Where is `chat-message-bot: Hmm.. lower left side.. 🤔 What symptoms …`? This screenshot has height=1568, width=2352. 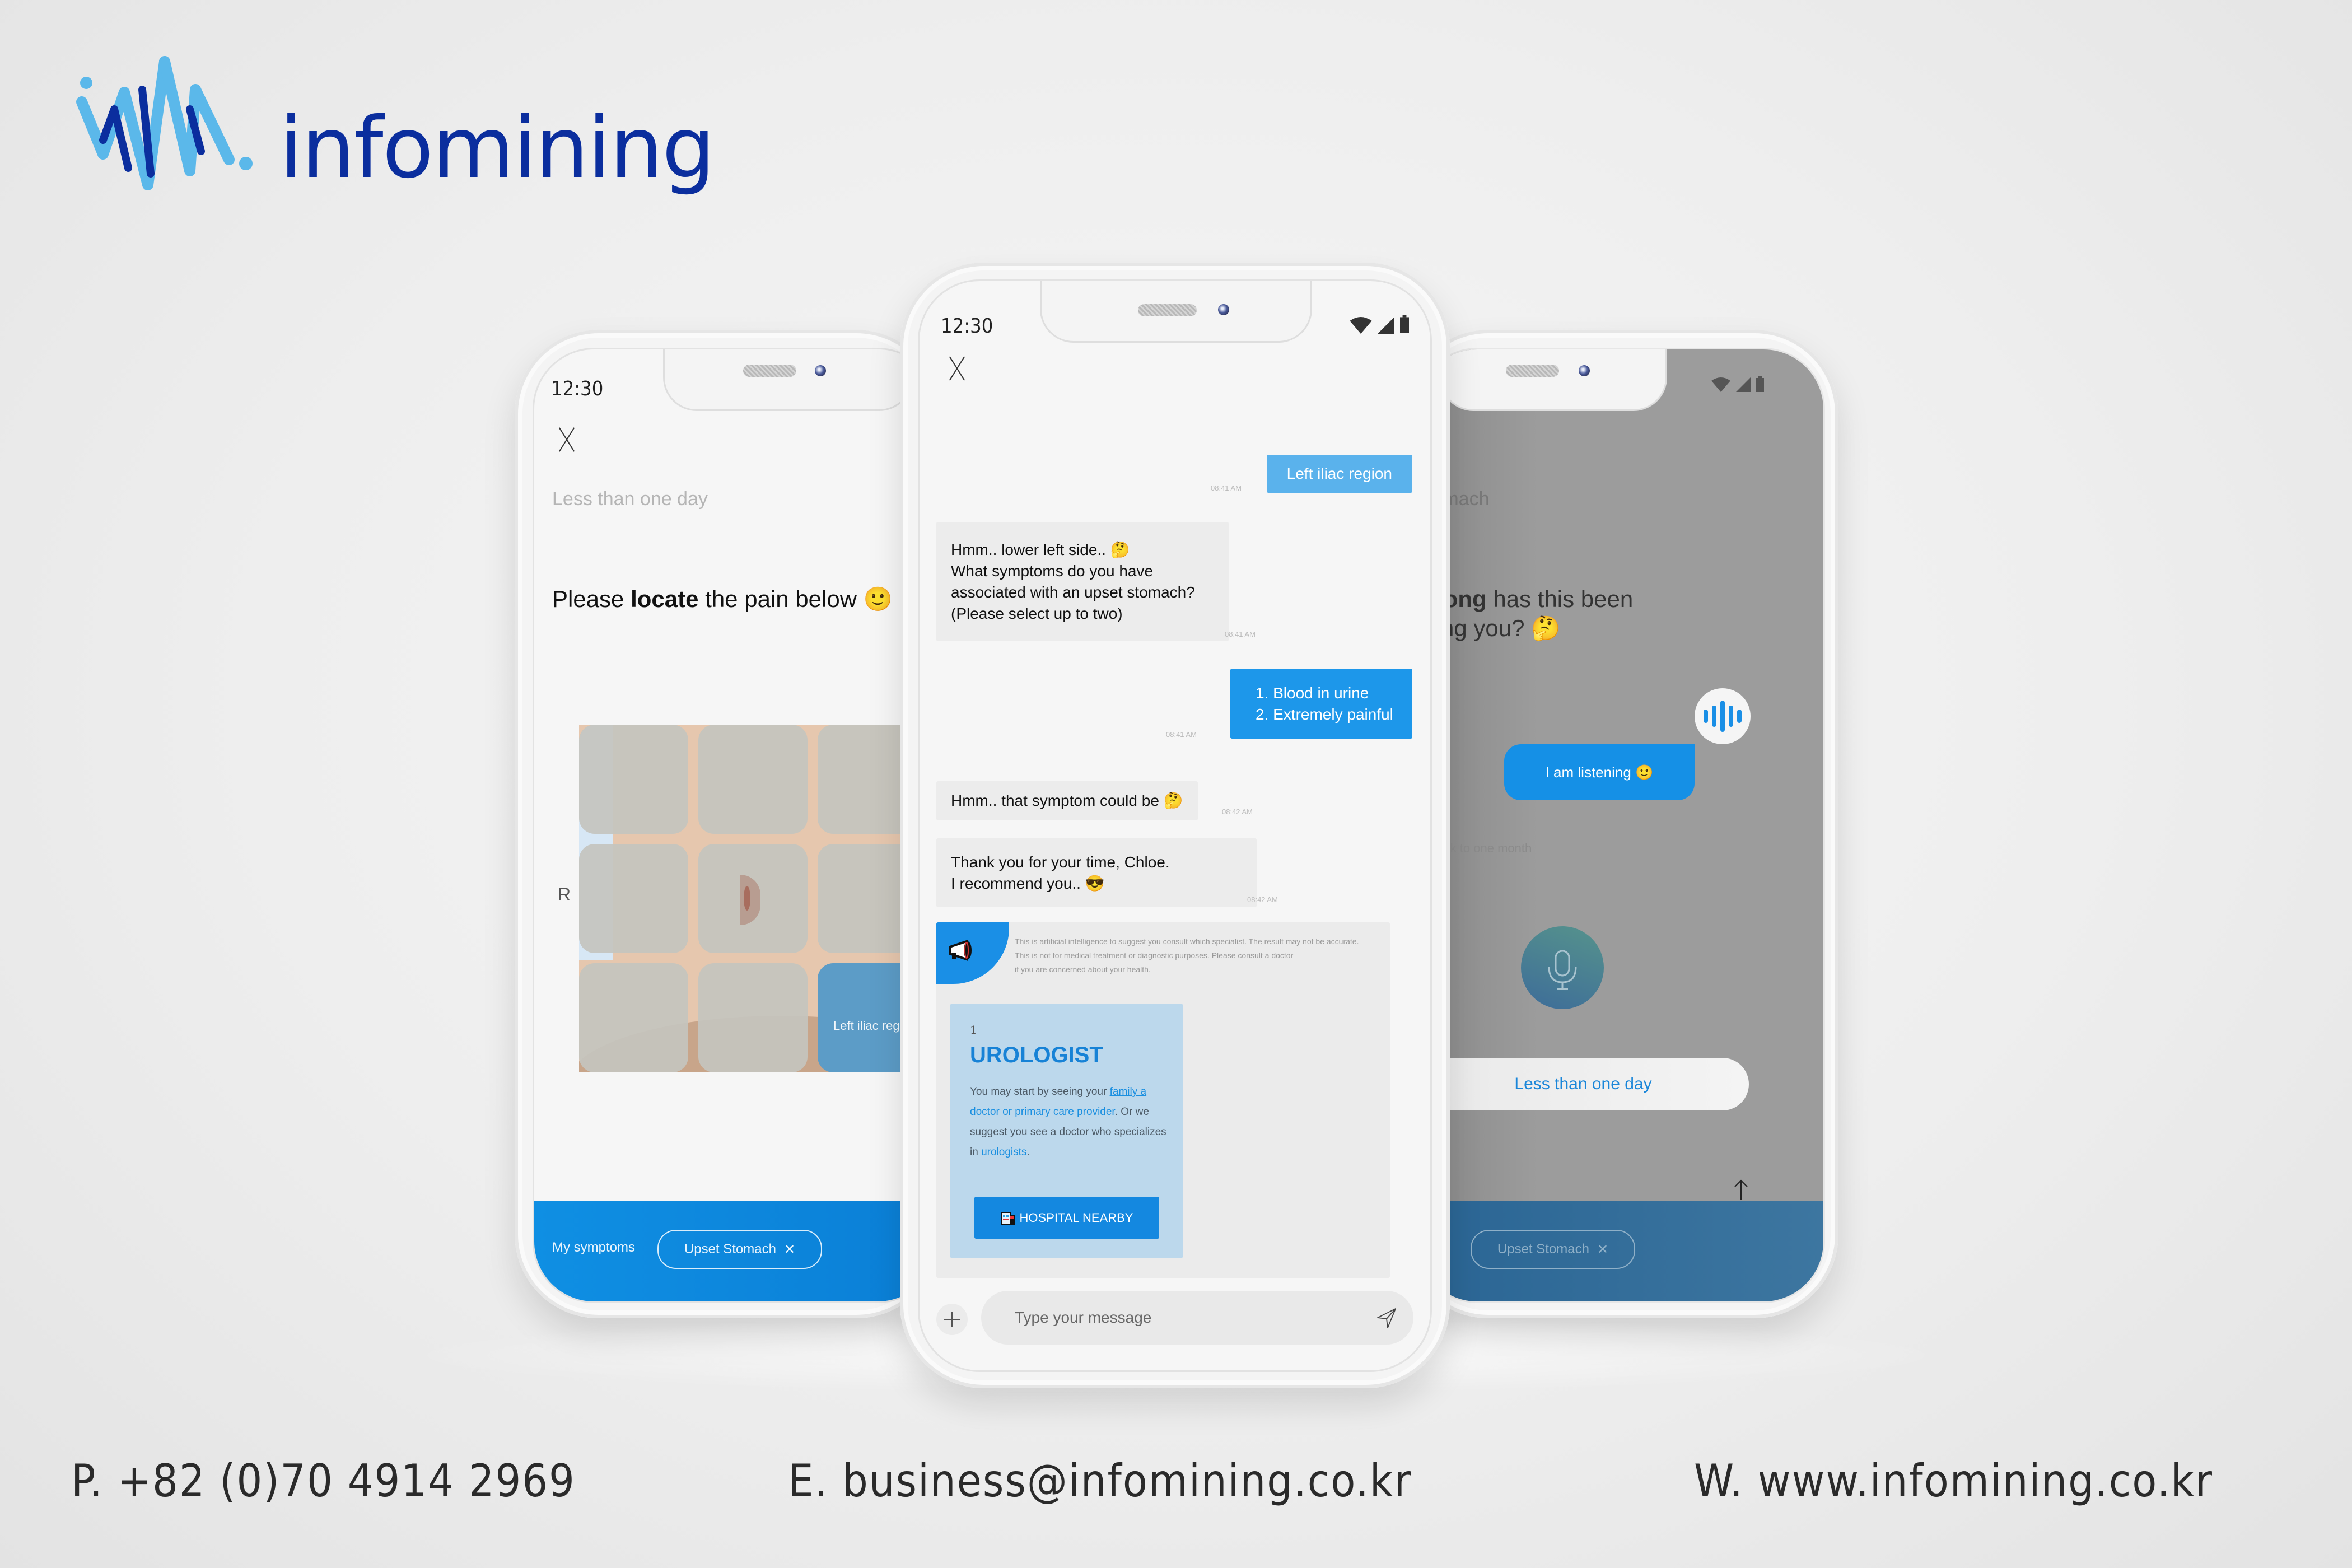 chat-message-bot: Hmm.. lower left side.. 🤔 What symptoms … is located at coordinates (1083, 581).